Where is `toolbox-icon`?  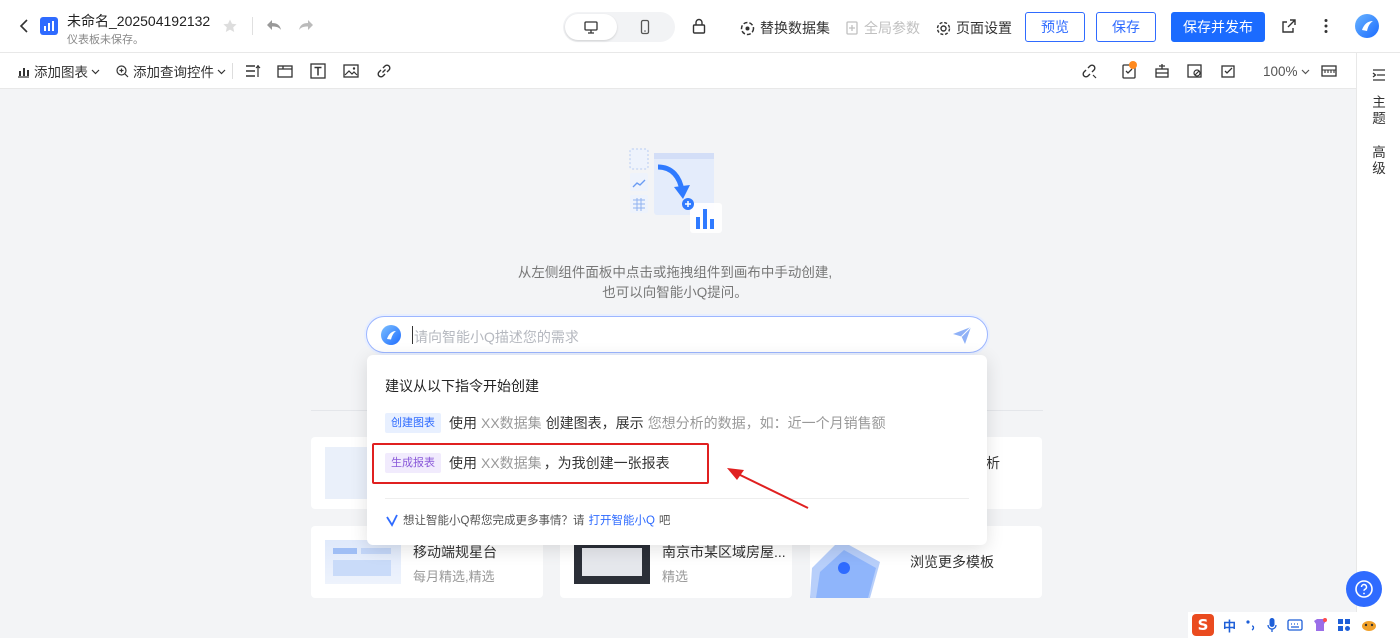
toolbox-icon is located at coordinates (1344, 625).